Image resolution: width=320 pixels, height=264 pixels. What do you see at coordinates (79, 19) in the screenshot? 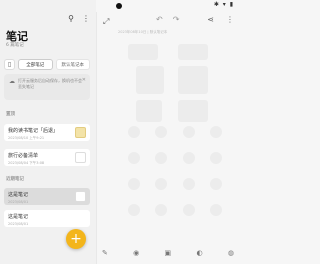
I see `list-toolbar: ⚲ ⋮` at bounding box center [79, 19].